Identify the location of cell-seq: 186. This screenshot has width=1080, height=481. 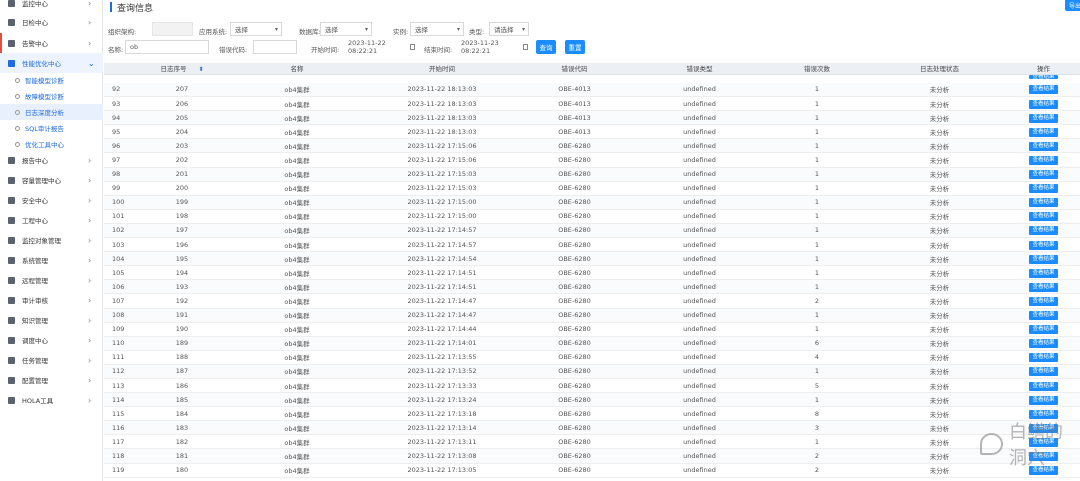
(182, 386).